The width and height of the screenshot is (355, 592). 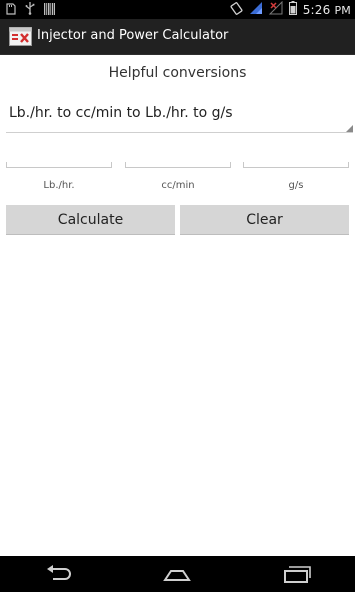 What do you see at coordinates (296, 185) in the screenshot?
I see `gs-label: g/s` at bounding box center [296, 185].